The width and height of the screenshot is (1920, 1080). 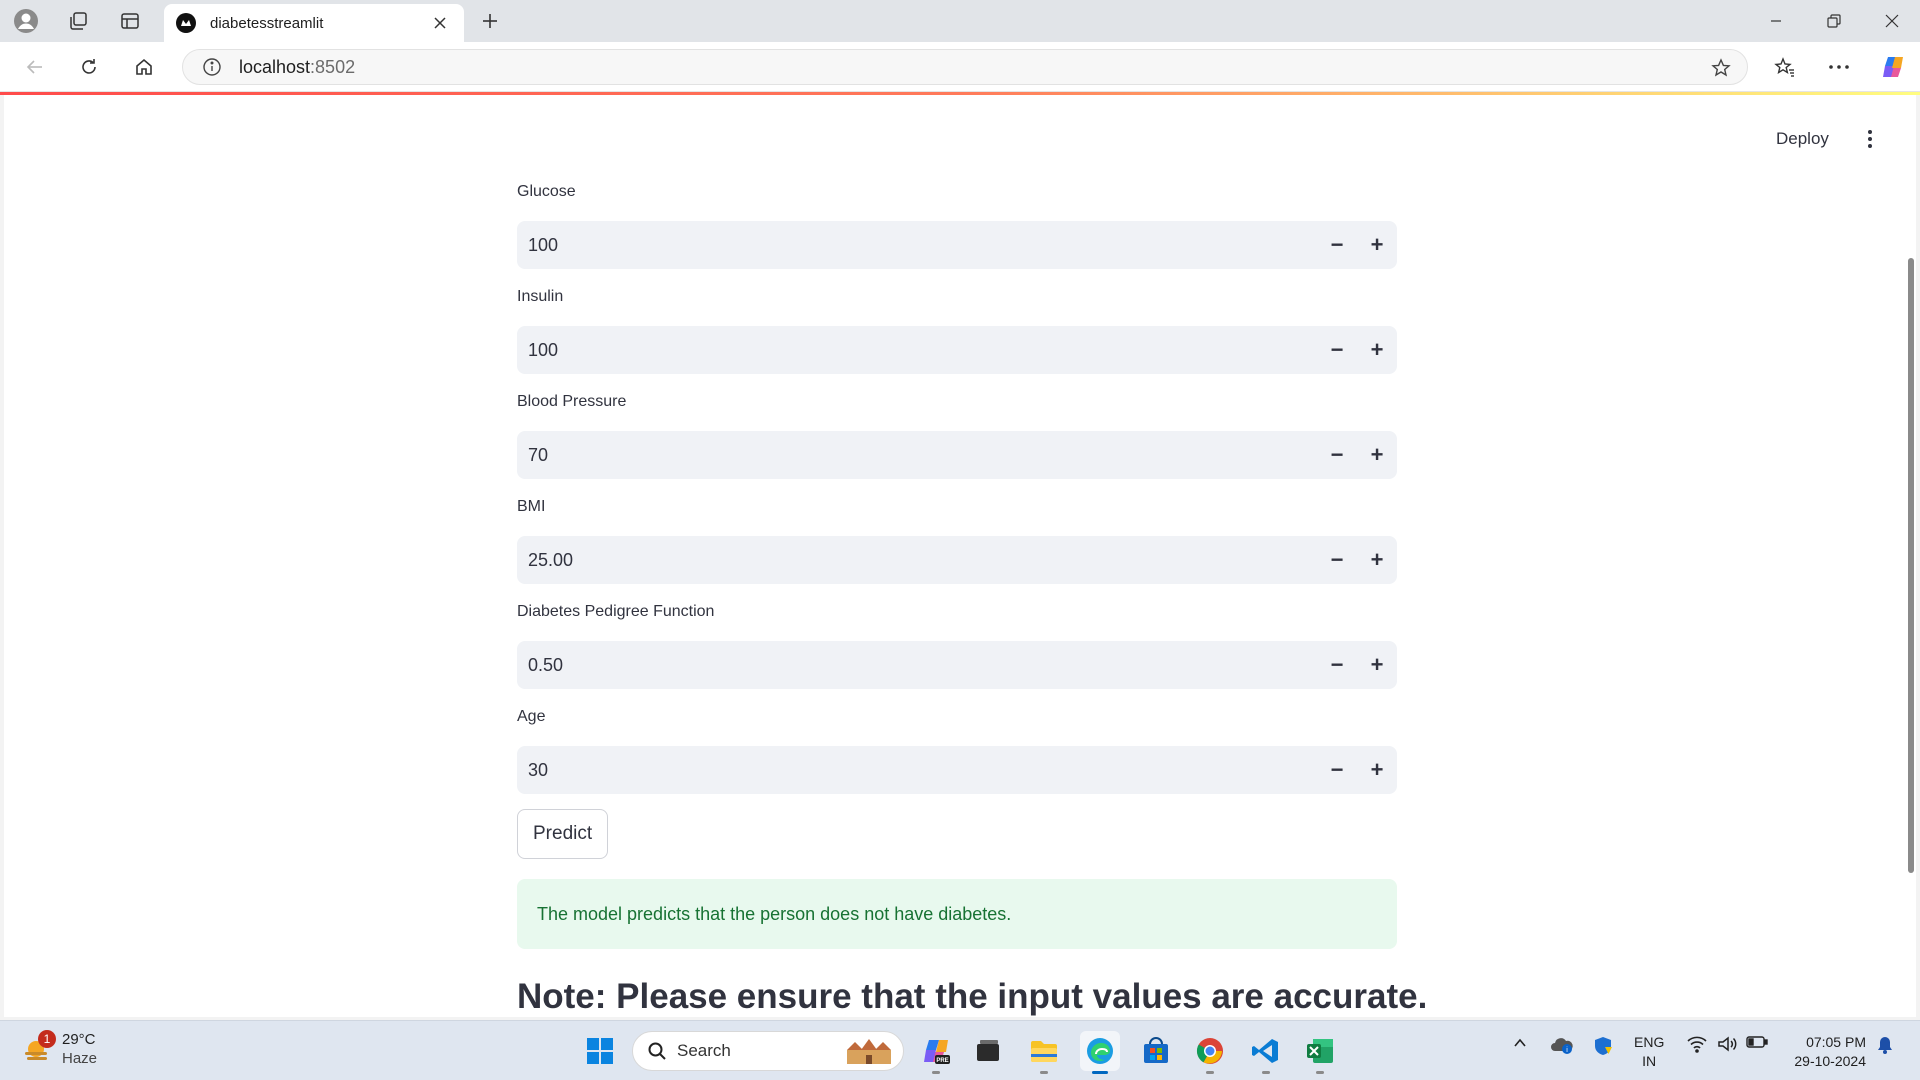 What do you see at coordinates (144, 67) in the screenshot?
I see `home-icon` at bounding box center [144, 67].